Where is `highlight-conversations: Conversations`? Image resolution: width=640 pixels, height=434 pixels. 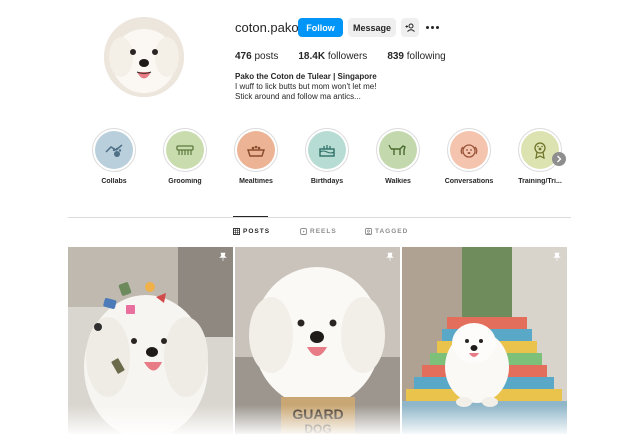
highlight-conversations: Conversations is located at coordinates (469, 156).